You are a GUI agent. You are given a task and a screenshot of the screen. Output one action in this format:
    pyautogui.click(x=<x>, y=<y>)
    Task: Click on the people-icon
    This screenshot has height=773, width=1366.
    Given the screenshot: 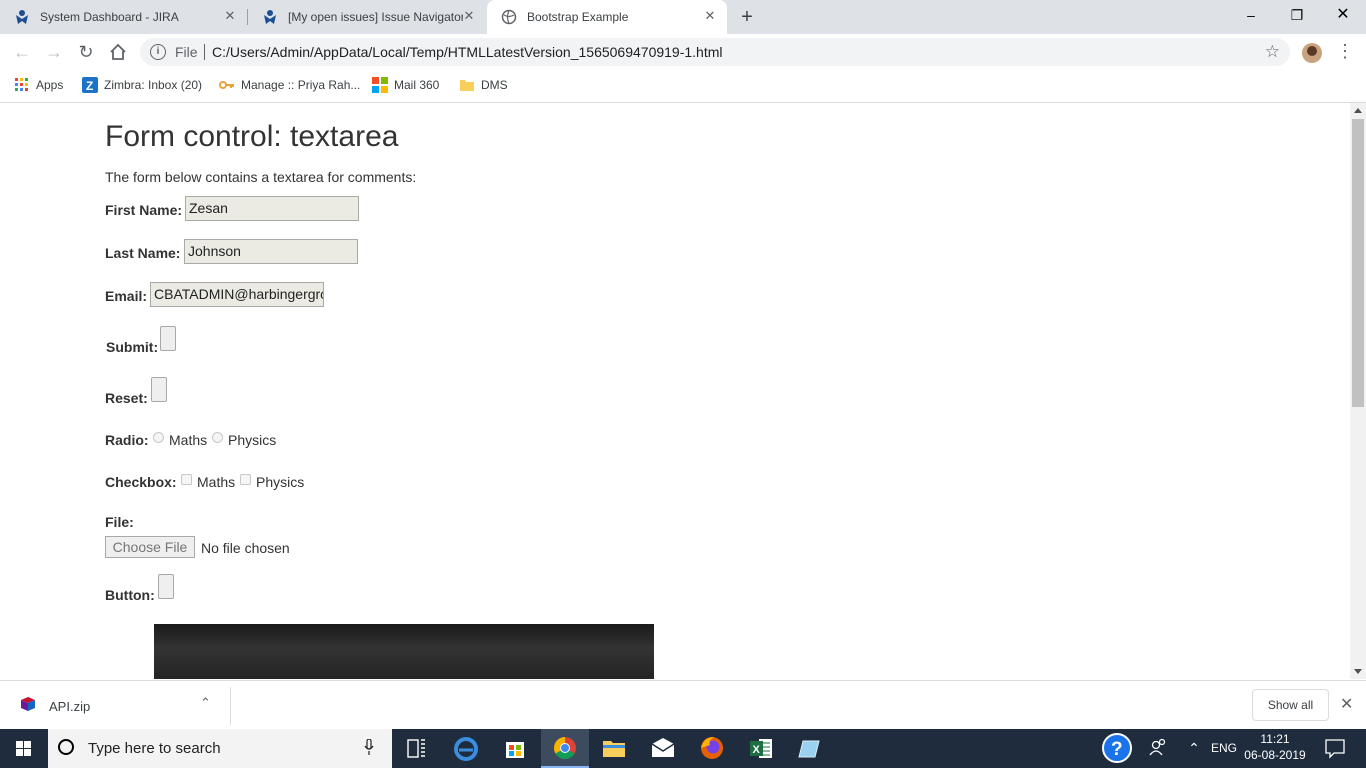 What is the action you would take?
    pyautogui.click(x=1157, y=747)
    